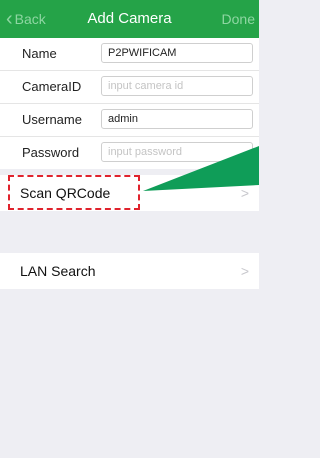 The height and width of the screenshot is (458, 320). I want to click on form-row-password: Password, so click(129, 153).